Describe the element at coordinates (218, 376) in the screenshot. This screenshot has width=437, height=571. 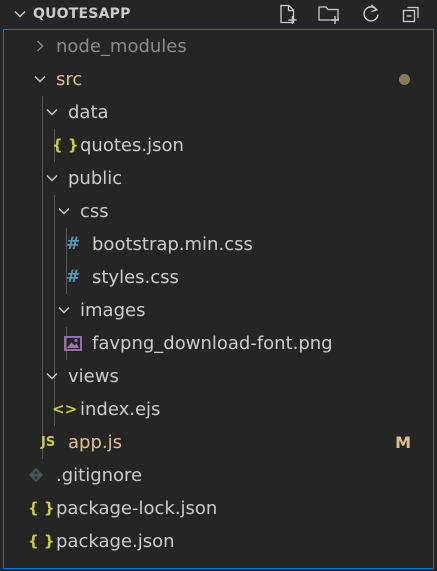
I see `tree-item-views: views` at that location.